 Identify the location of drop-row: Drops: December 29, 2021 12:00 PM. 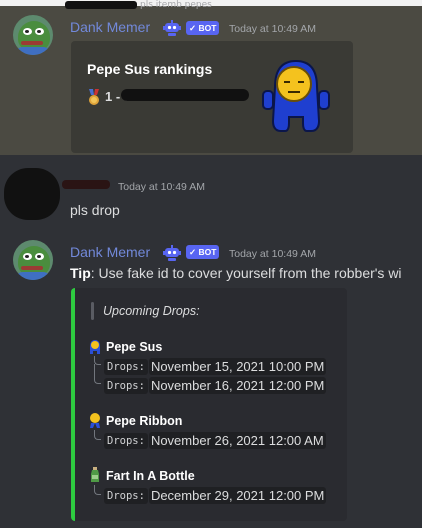
(215, 495).